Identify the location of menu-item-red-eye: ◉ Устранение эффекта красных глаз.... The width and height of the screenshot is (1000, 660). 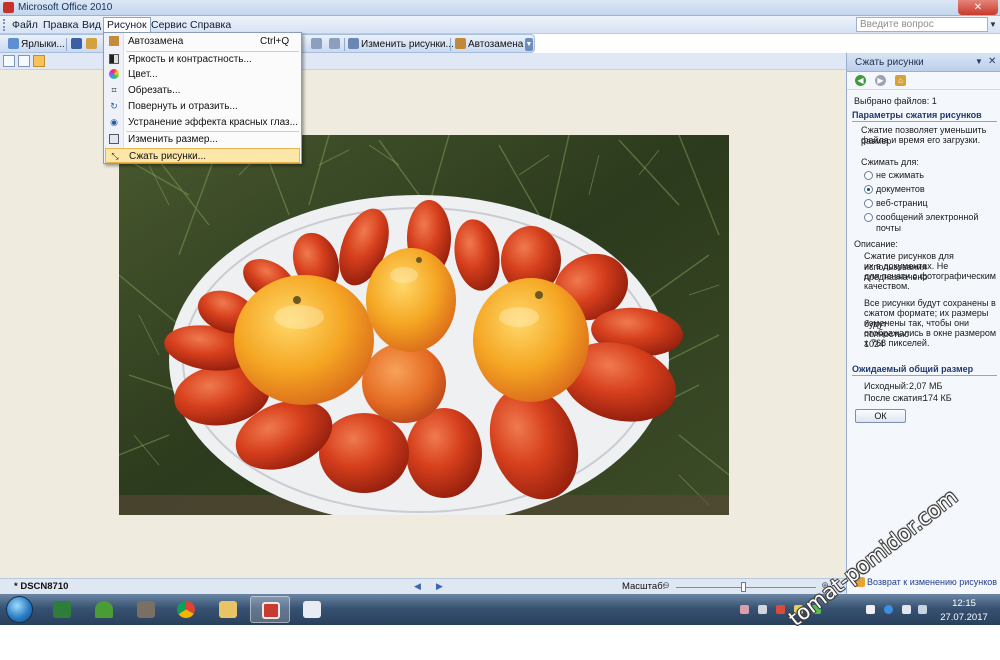
(202, 122).